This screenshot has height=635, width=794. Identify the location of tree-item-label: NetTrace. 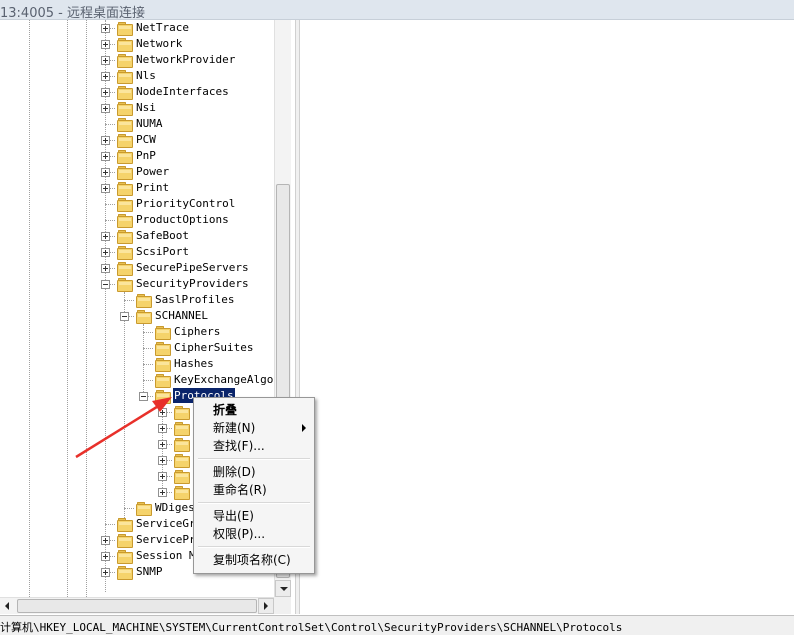
(162, 27).